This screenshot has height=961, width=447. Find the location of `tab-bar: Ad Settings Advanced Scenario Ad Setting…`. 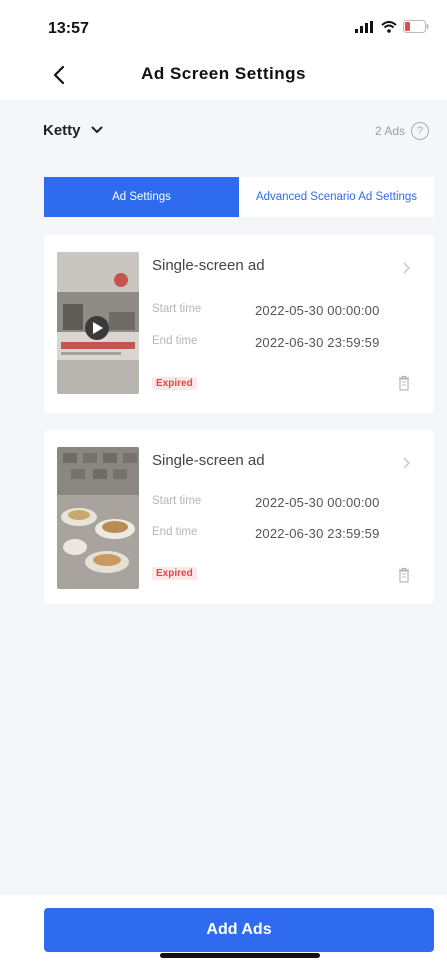

tab-bar: Ad Settings Advanced Scenario Ad Setting… is located at coordinates (239, 197).